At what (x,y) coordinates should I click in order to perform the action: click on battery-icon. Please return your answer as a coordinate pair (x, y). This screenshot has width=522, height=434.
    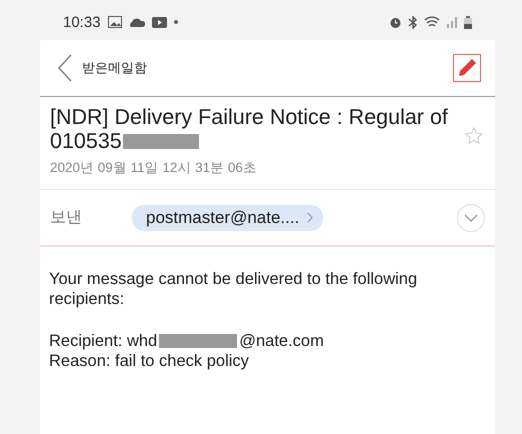
    Looking at the image, I should click on (468, 22).